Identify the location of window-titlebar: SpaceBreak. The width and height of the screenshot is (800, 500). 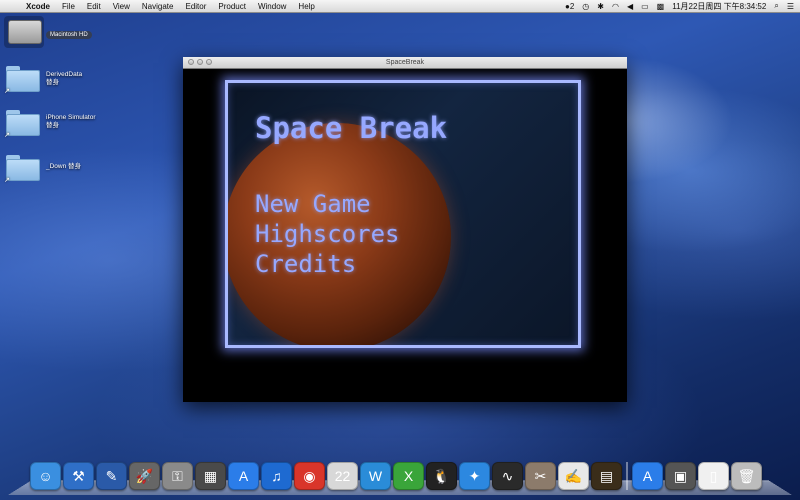
(405, 63).